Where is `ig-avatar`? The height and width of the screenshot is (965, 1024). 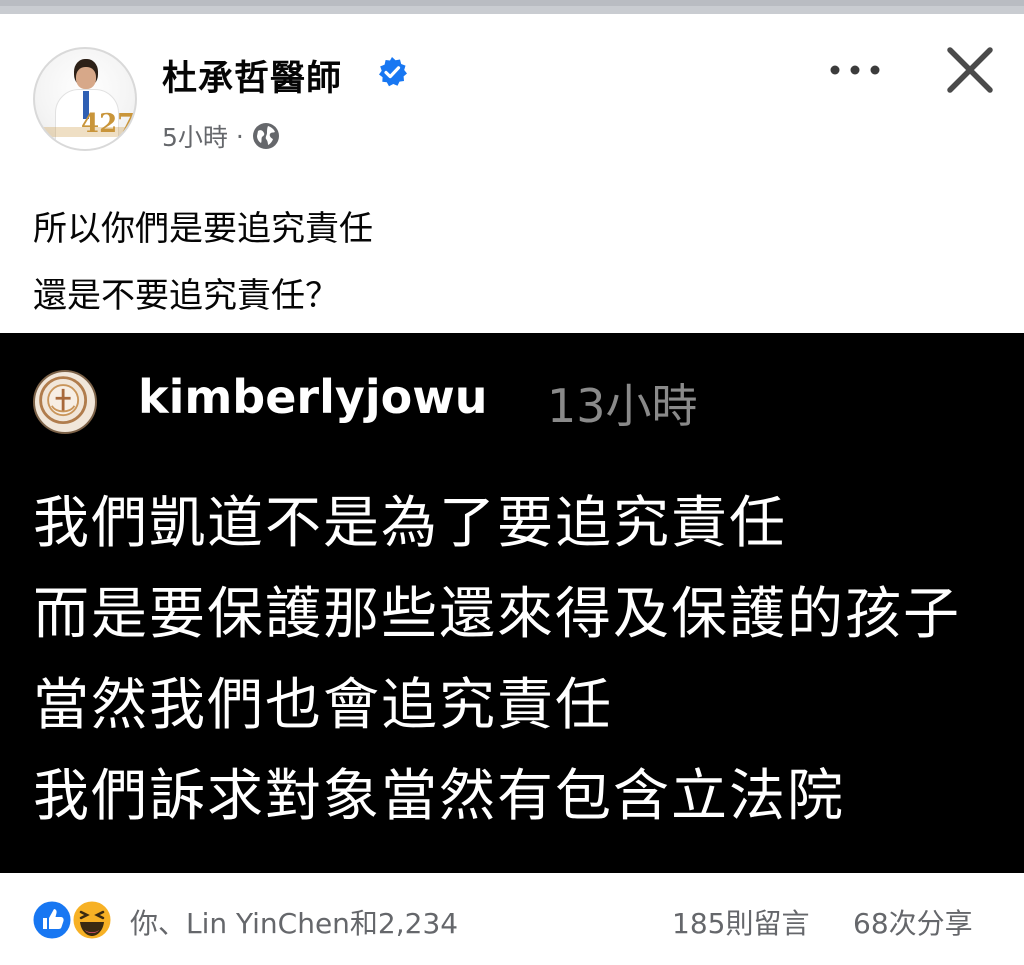 ig-avatar is located at coordinates (65, 402).